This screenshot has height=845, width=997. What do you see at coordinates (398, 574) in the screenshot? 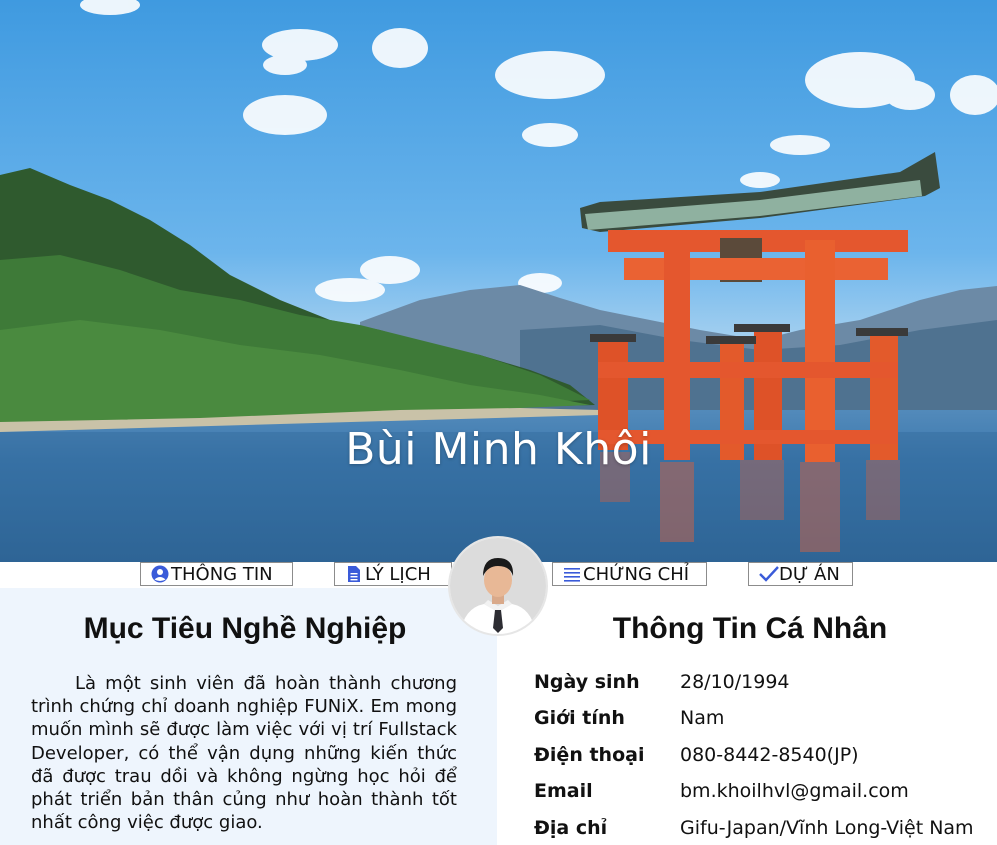
I see `nav-tab-label: LÝ LỊCH` at bounding box center [398, 574].